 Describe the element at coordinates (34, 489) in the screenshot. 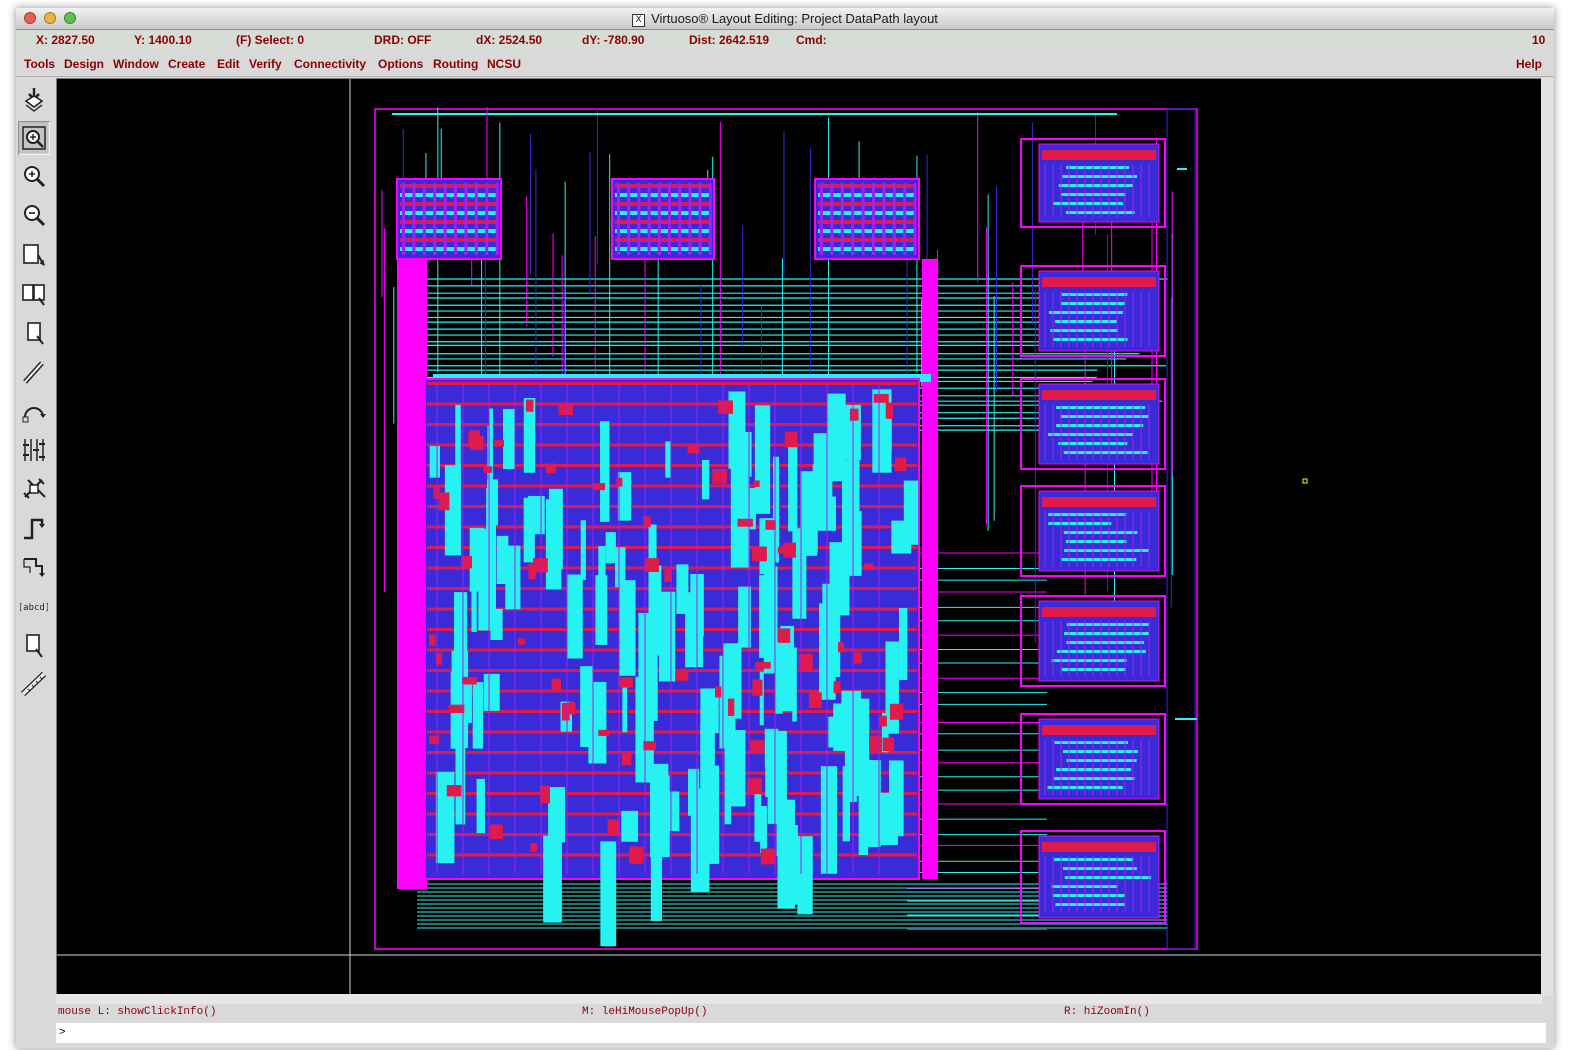

I see `properties-tool-button` at that location.